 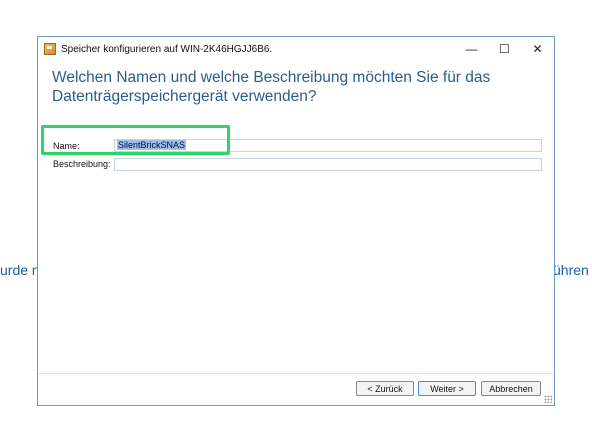 What do you see at coordinates (66, 146) in the screenshot?
I see `name-label: Name:` at bounding box center [66, 146].